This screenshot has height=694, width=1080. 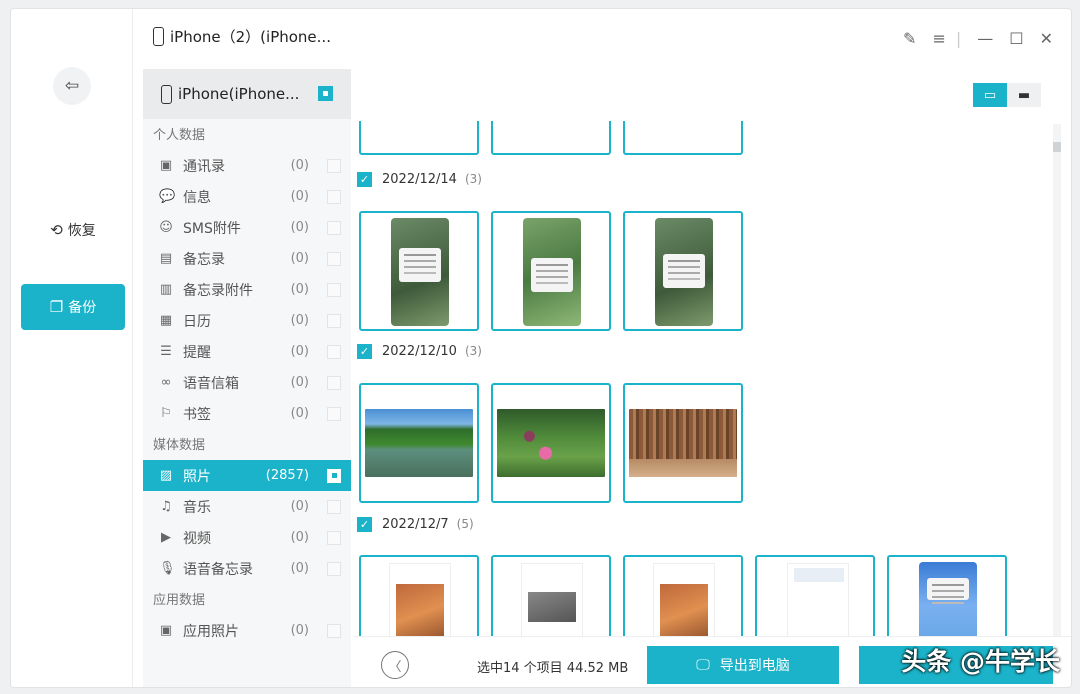 I want to click on sidebar-item-label: 音乐, so click(x=197, y=507).